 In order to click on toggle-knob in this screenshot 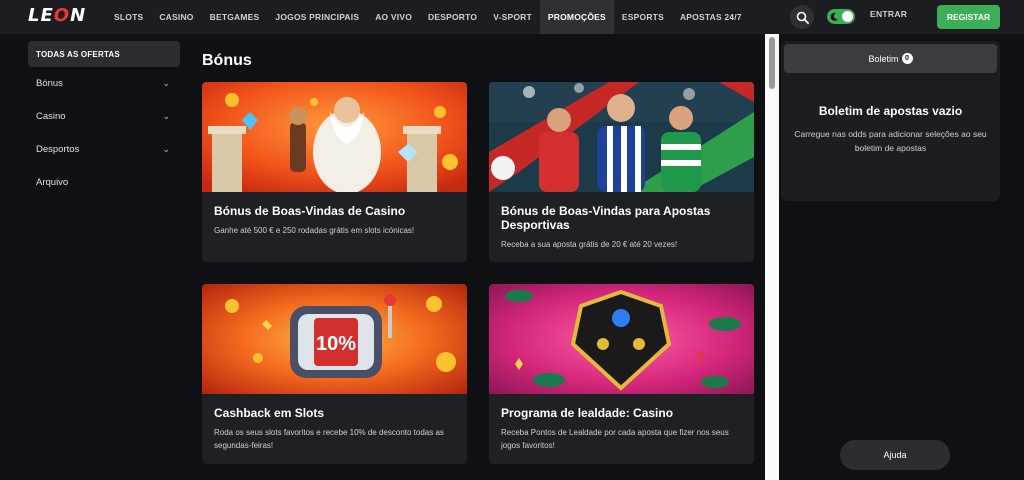, I will do `click(847, 16)`.